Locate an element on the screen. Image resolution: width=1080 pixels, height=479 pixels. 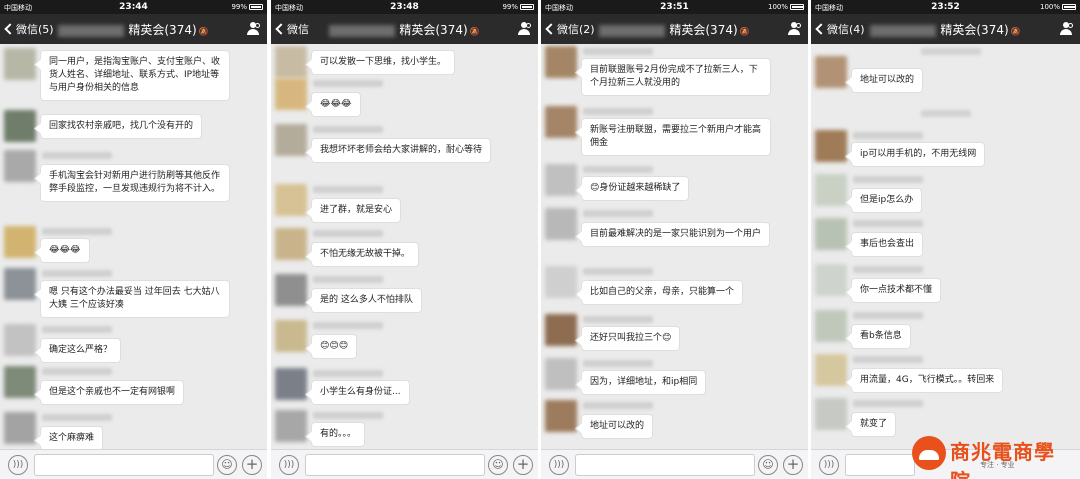
message-bubble: 嗯 只有这个办法最妥当 过年回去 七大姑八大姨 三个应该好凑 is located at coordinates (135, 299).